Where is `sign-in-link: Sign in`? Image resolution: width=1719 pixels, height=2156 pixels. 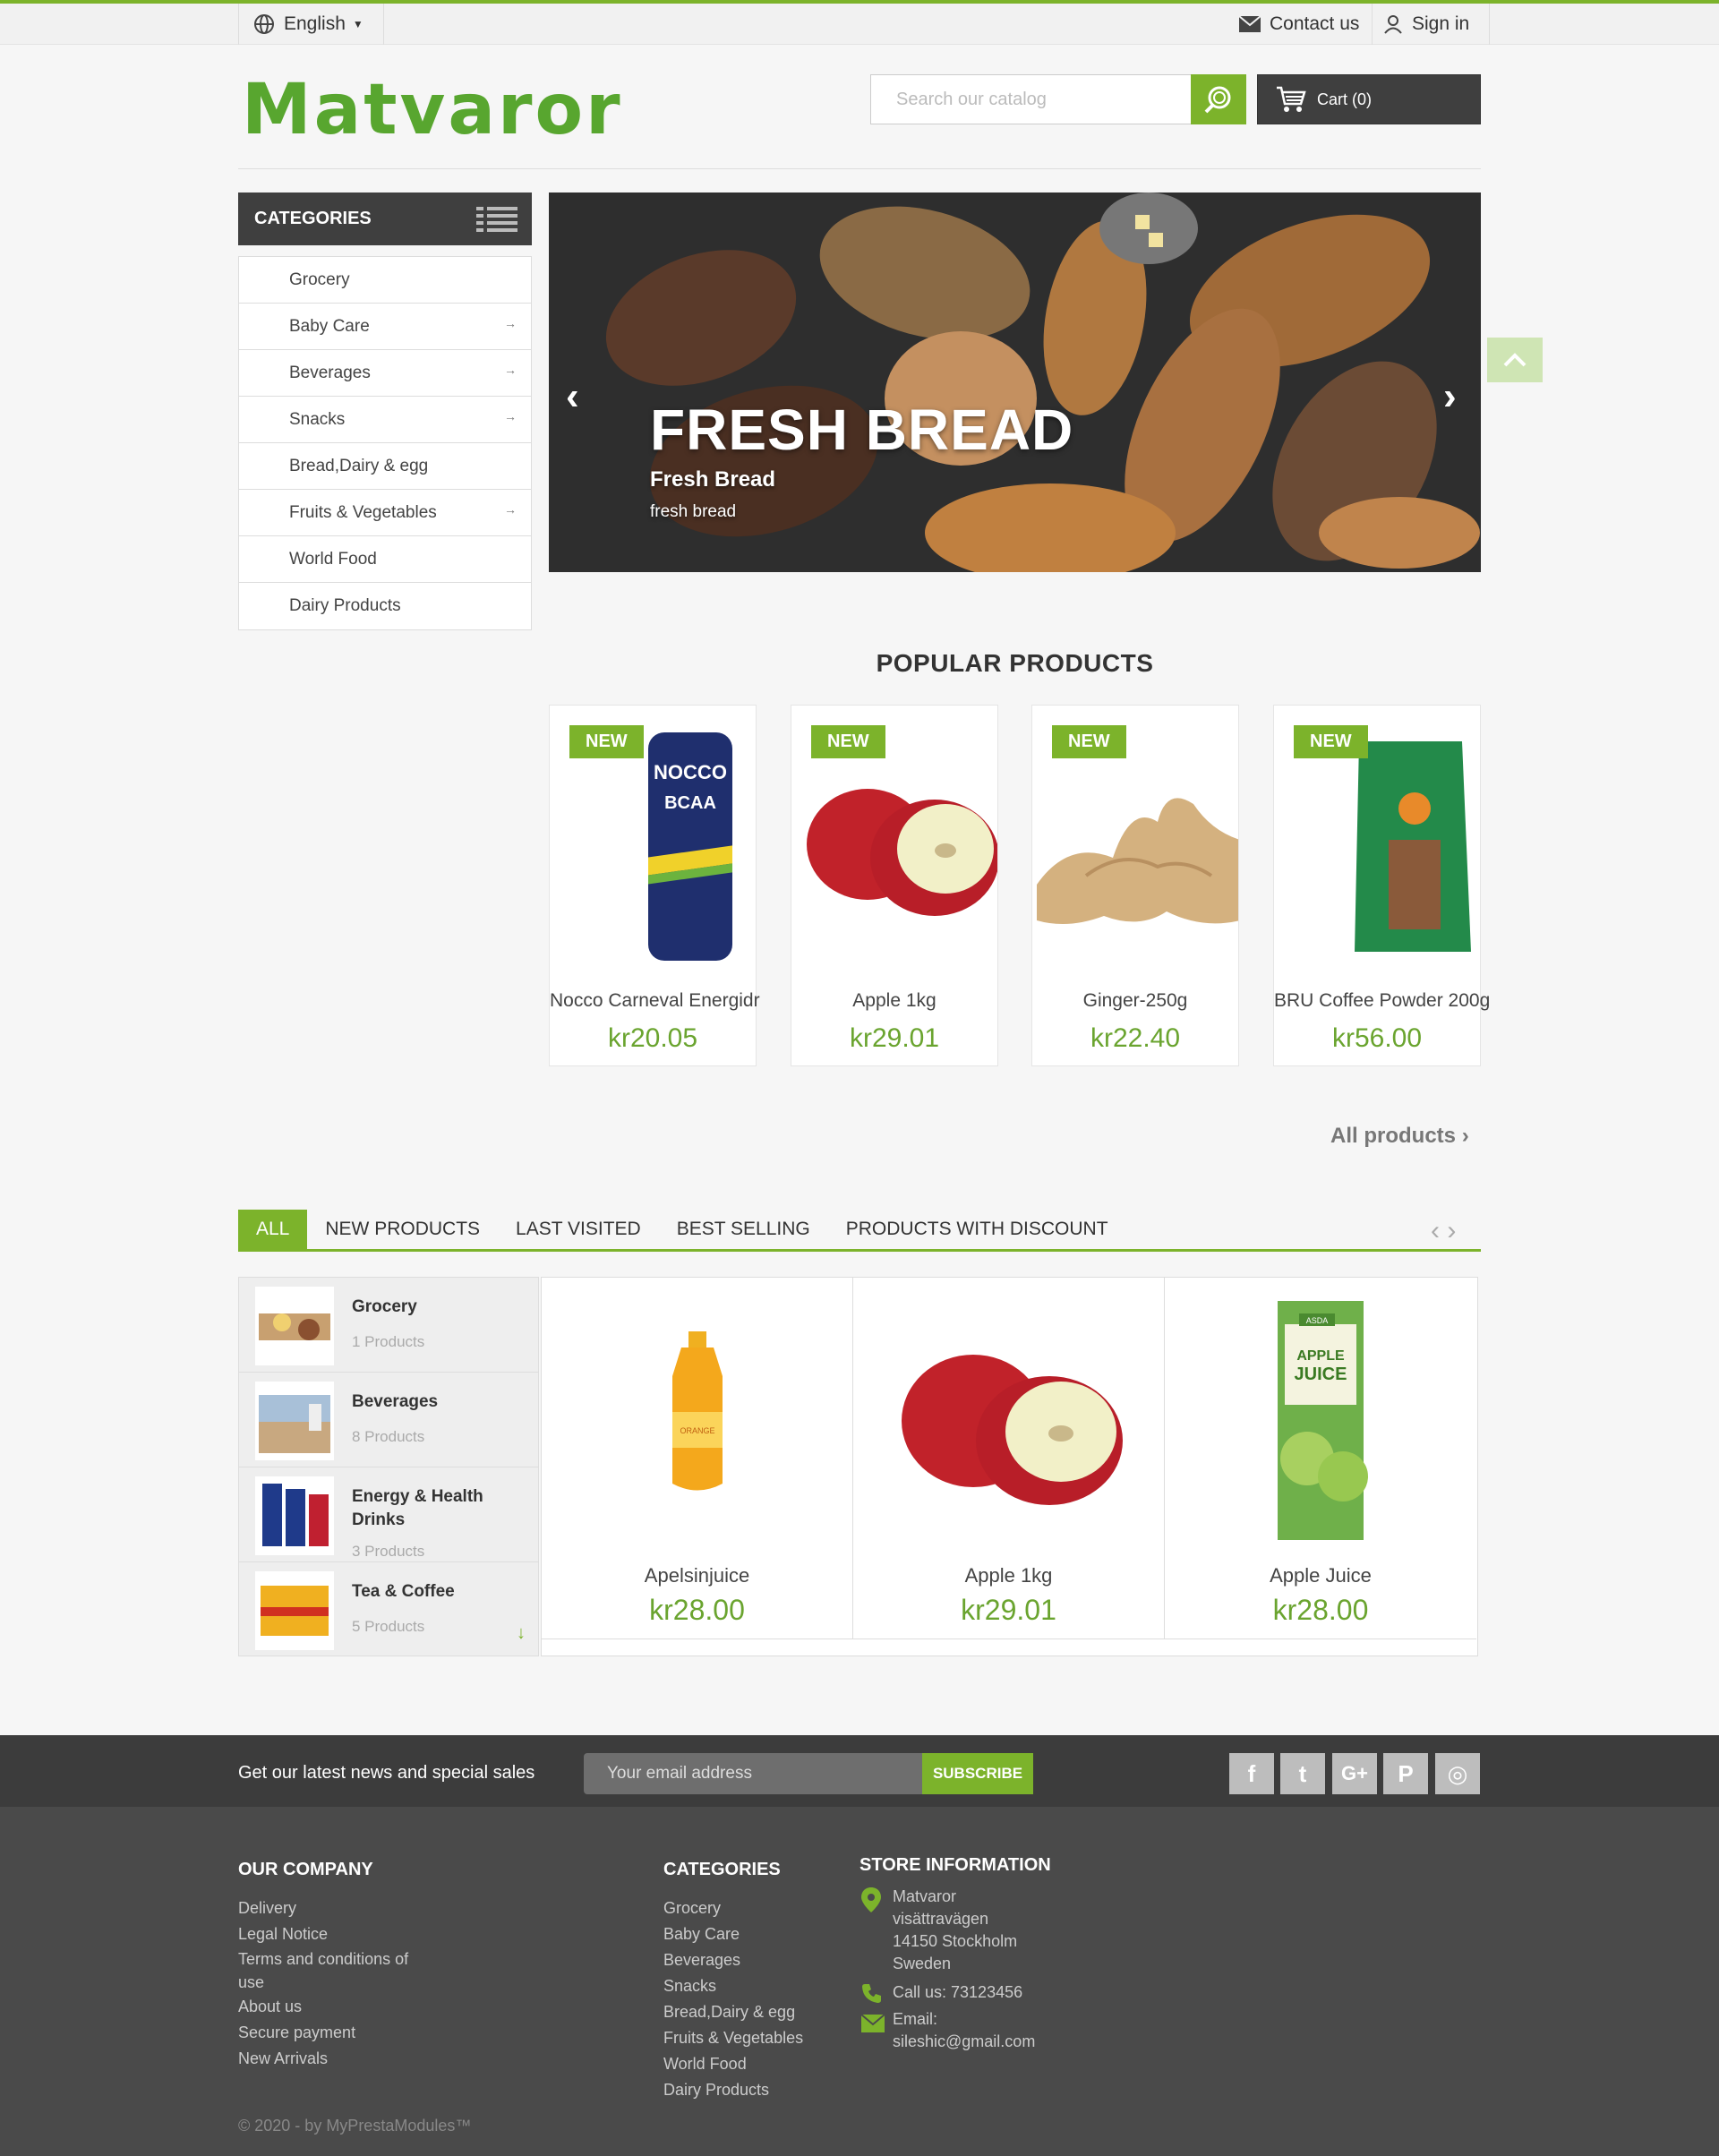
sign-in-link: Sign in is located at coordinates (1431, 24).